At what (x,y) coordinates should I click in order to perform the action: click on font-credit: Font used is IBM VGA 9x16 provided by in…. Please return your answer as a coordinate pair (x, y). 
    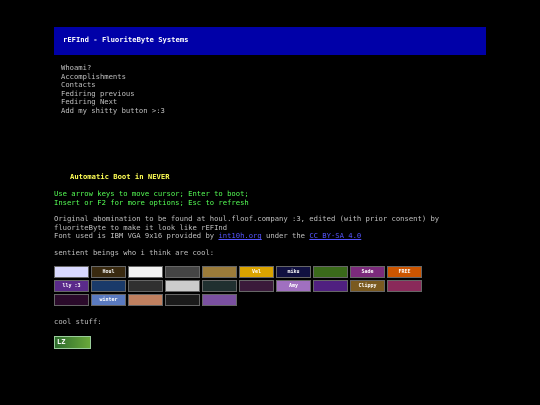
    Looking at the image, I should click on (270, 236).